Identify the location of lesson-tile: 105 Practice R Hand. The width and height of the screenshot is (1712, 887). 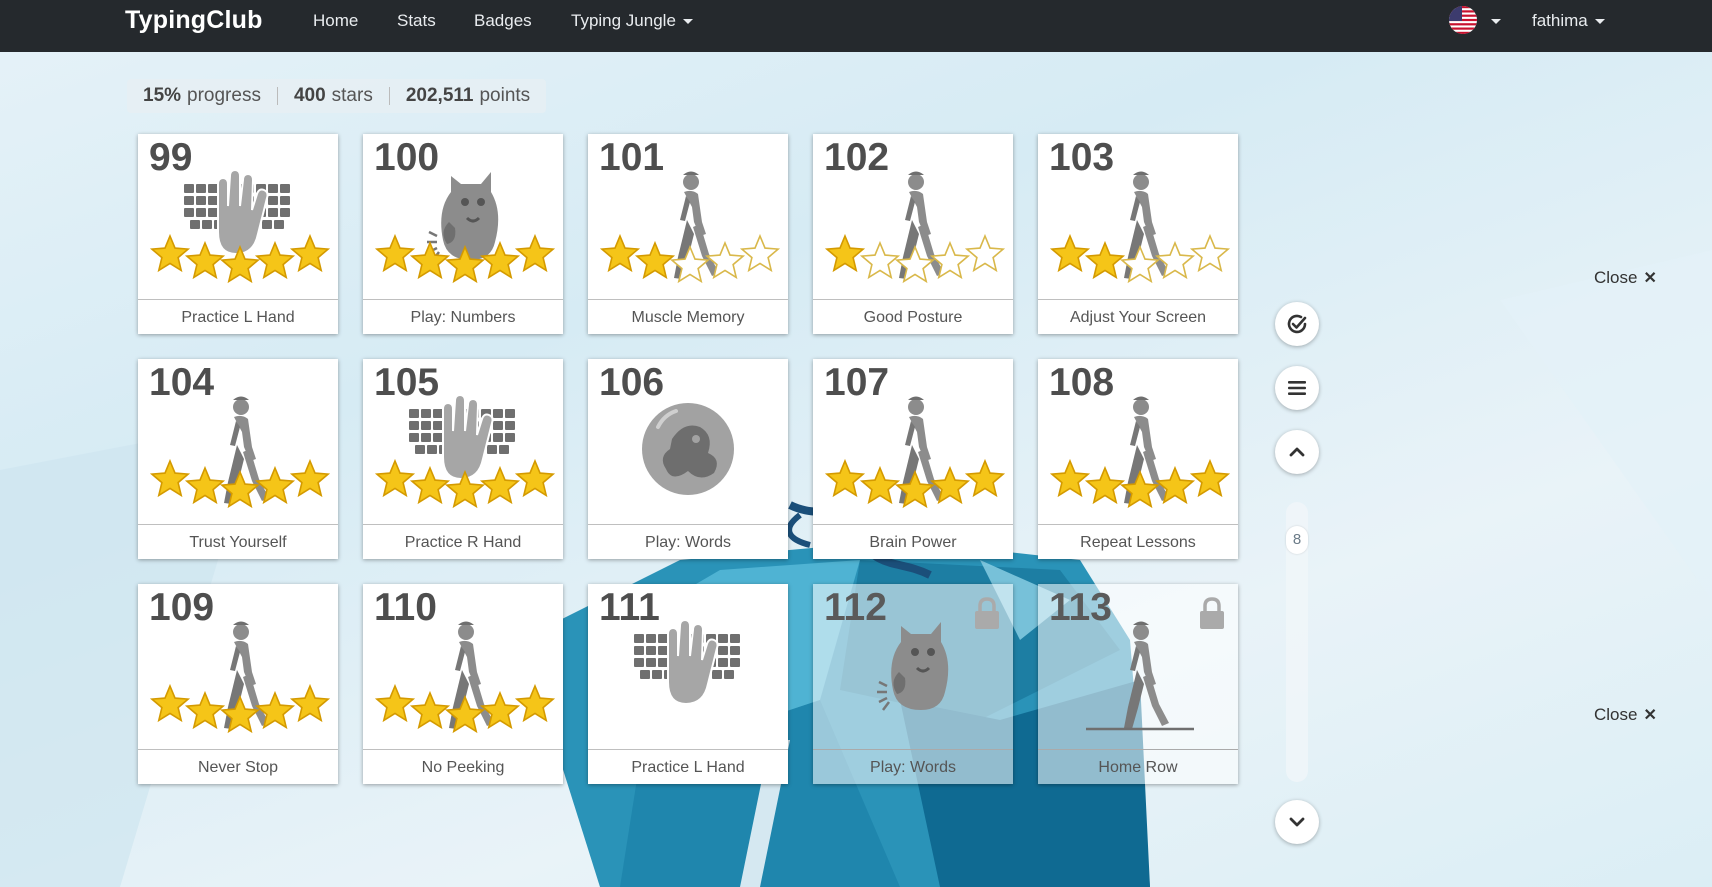
(463, 459).